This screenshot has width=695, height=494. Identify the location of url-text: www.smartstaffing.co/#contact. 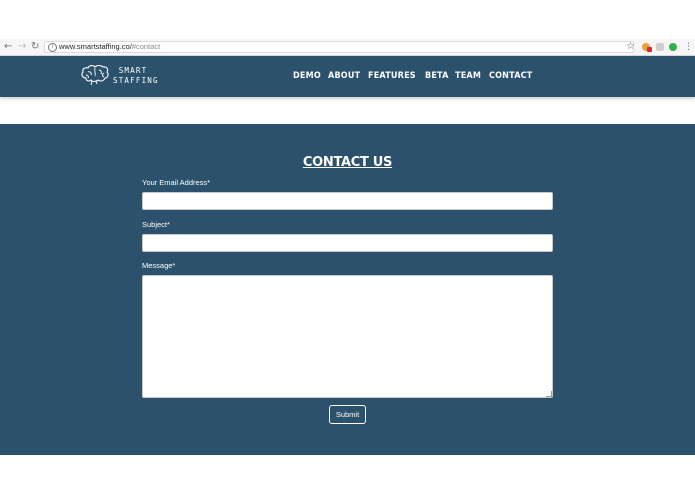
(109, 47).